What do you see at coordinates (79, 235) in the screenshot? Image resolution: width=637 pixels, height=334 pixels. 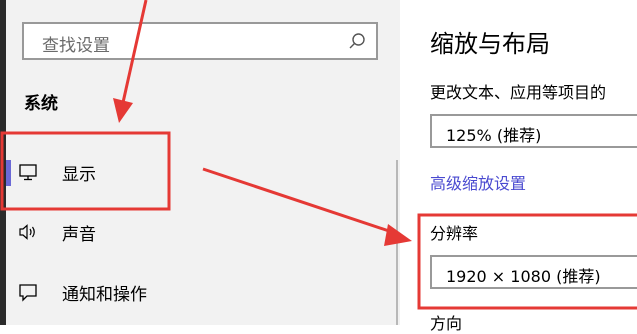 I see `sidebar-item-label: 声音` at bounding box center [79, 235].